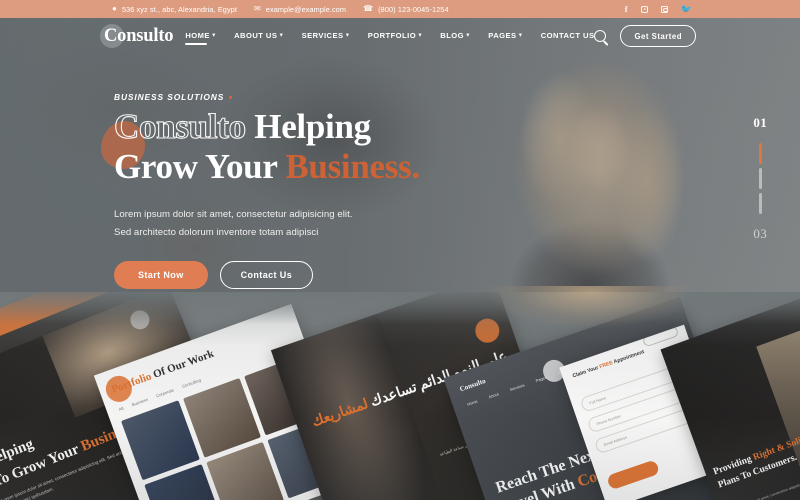 The width and height of the screenshot is (800, 500). I want to click on mockup5-title-pre: Claim Your, so click(586, 372).